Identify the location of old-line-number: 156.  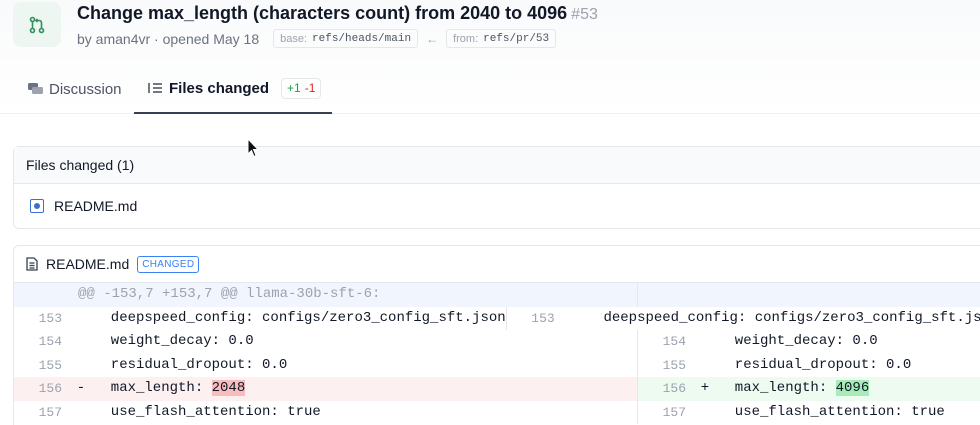
(41, 389).